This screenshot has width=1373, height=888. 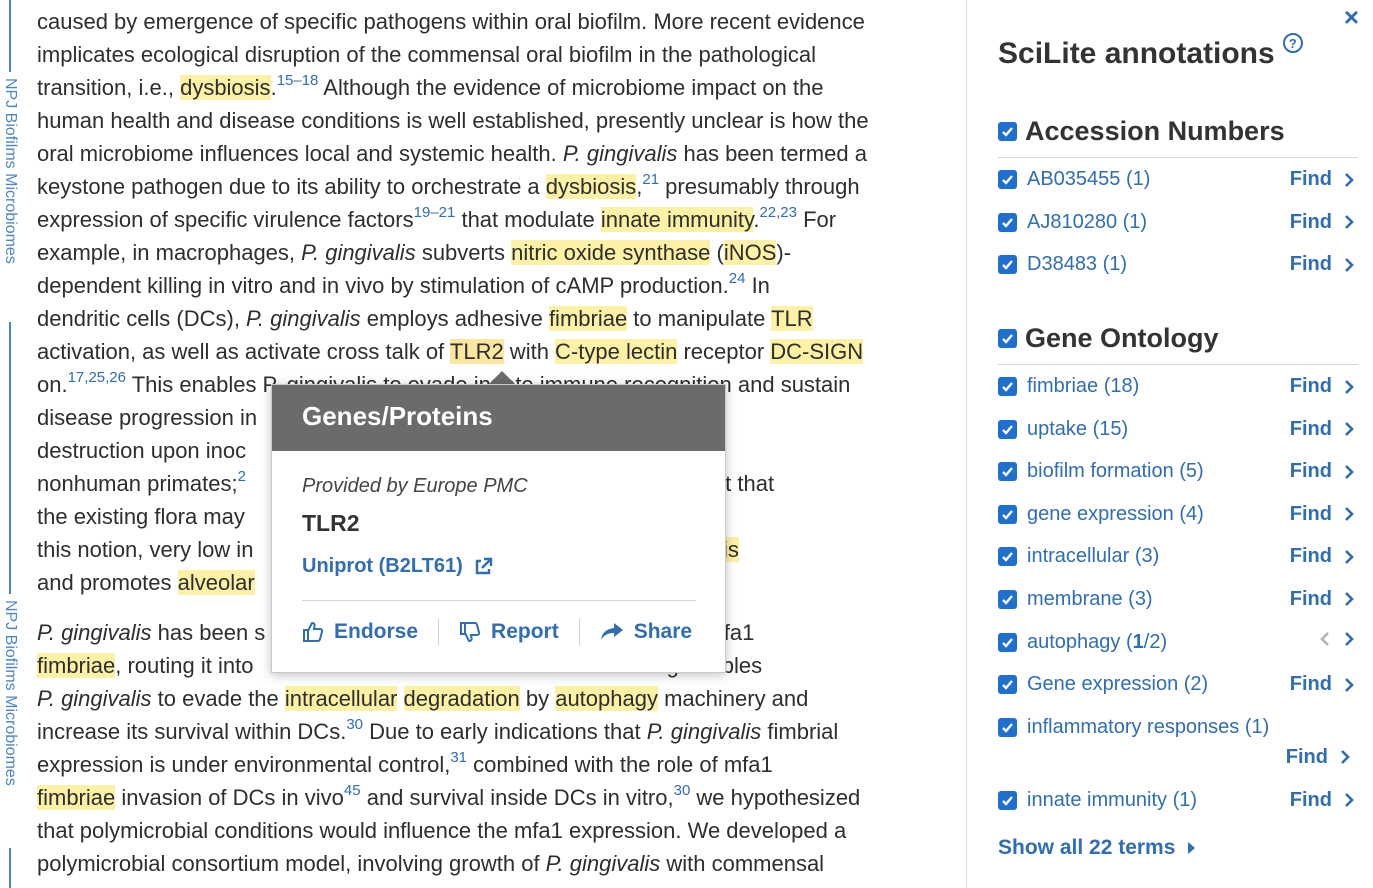 What do you see at coordinates (724, 351) in the screenshot?
I see `text-run: receptor` at bounding box center [724, 351].